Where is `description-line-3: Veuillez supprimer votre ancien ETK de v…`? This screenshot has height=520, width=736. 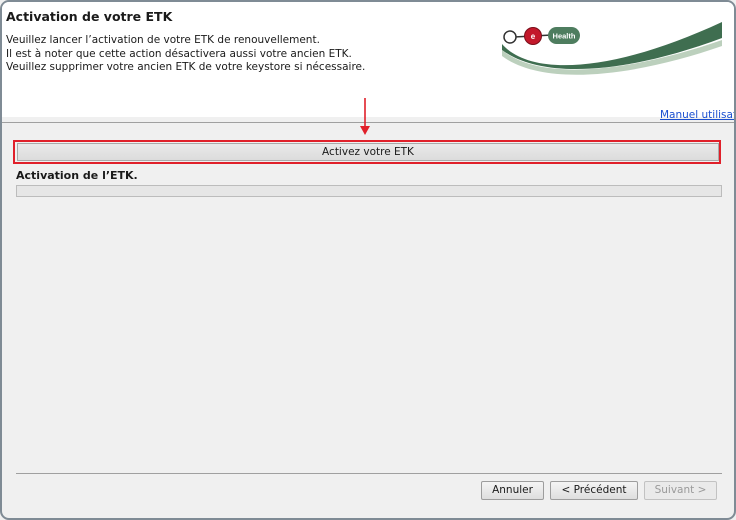
description-line-3: Veuillez supprimer votre ancien ETK de v… is located at coordinates (186, 67).